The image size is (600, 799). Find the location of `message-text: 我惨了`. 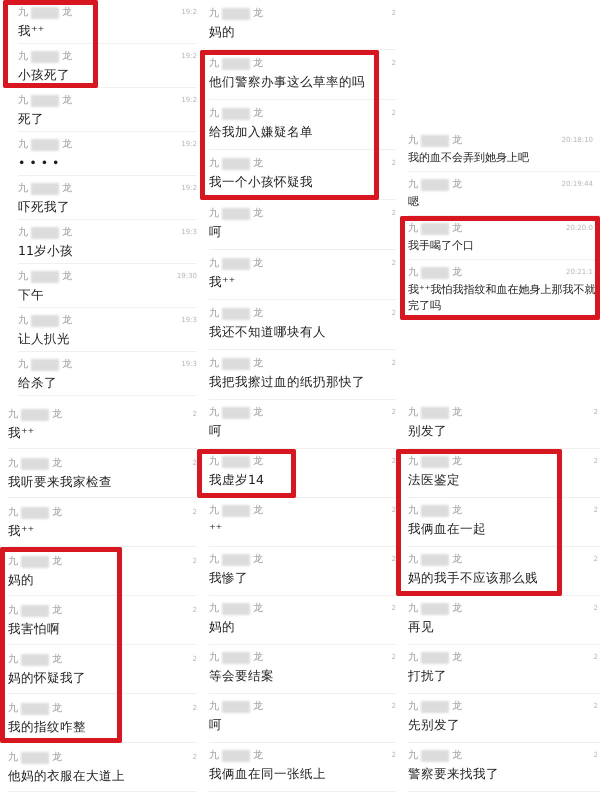

message-text: 我惨了 is located at coordinates (229, 577).